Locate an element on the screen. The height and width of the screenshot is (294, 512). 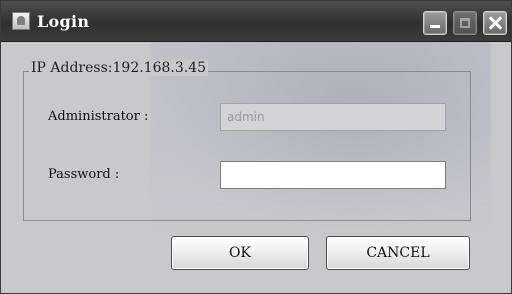
administrator-field is located at coordinates (333, 117).